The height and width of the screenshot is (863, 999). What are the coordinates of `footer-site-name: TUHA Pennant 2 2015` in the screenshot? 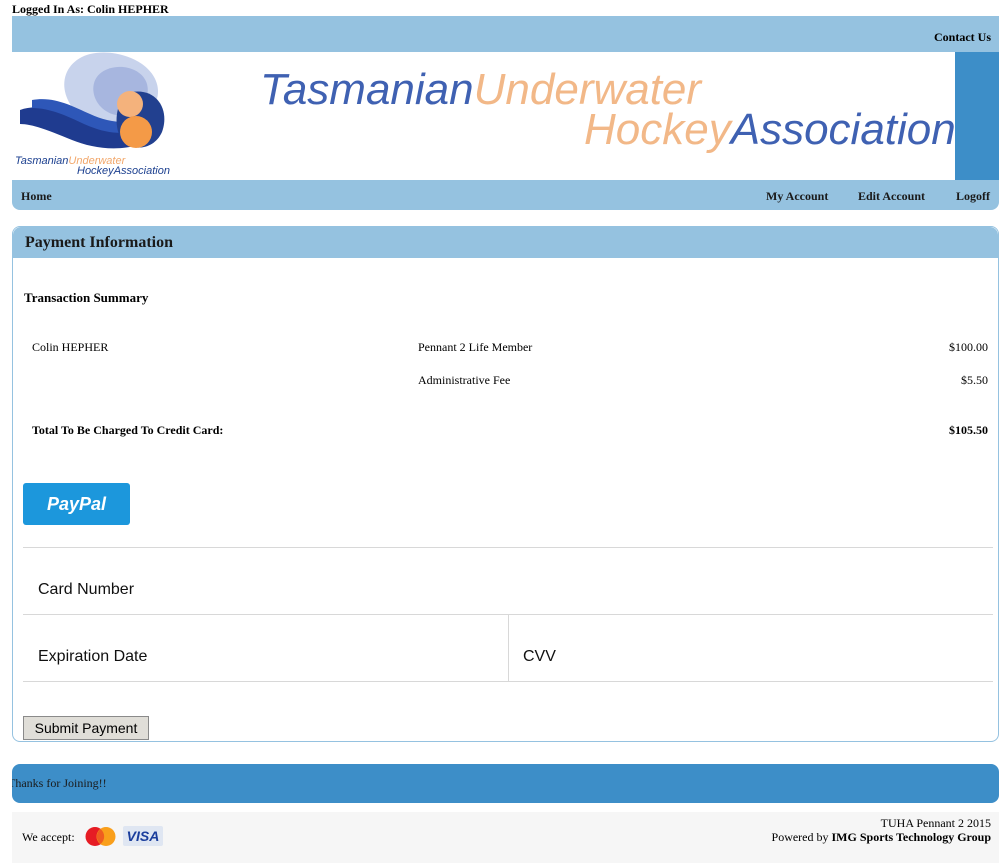 It's located at (935, 823).